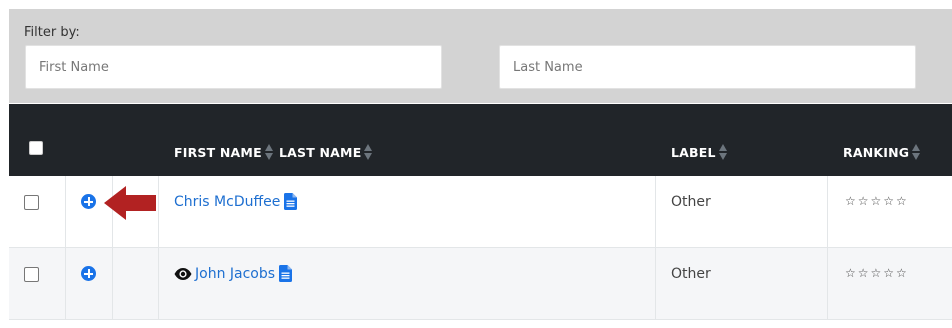  Describe the element at coordinates (876, 152) in the screenshot. I see `ranking-header-label: RANKING` at that location.